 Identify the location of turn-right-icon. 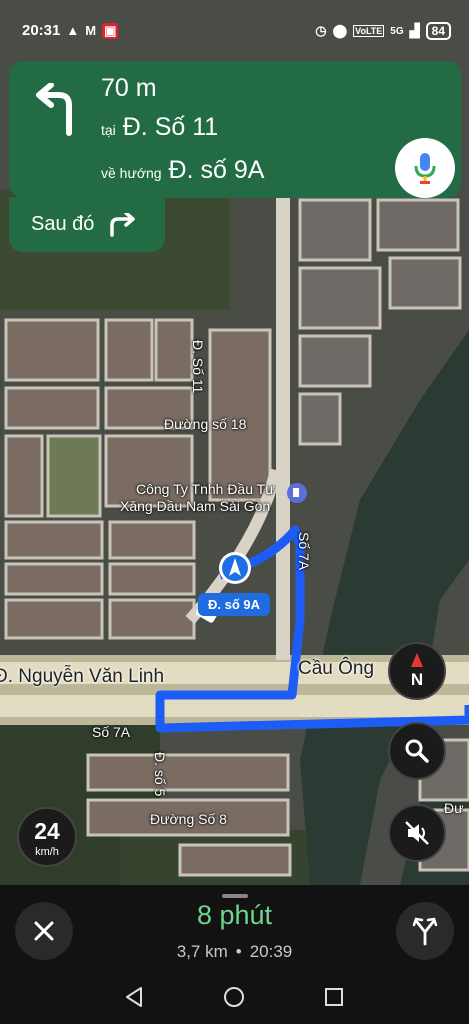
(123, 224).